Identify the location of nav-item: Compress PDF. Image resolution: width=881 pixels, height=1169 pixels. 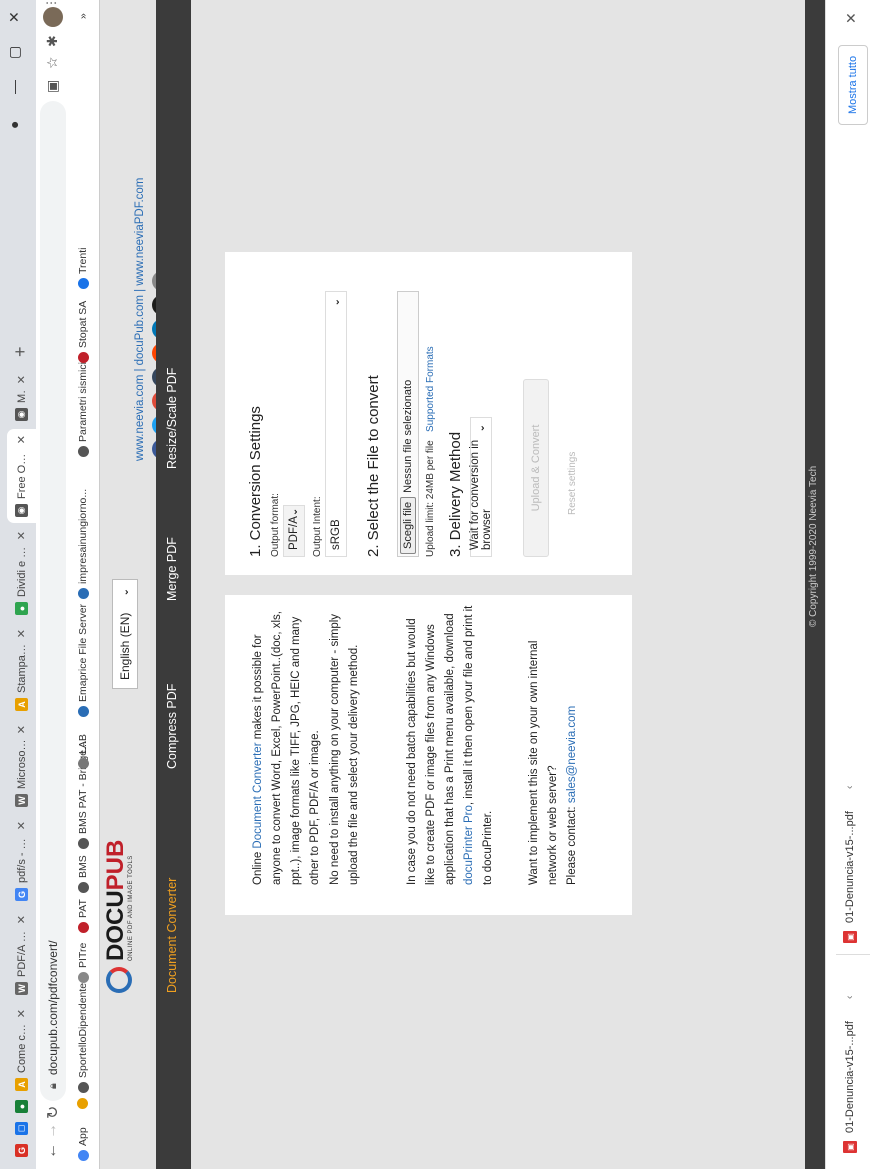
(172, 726).